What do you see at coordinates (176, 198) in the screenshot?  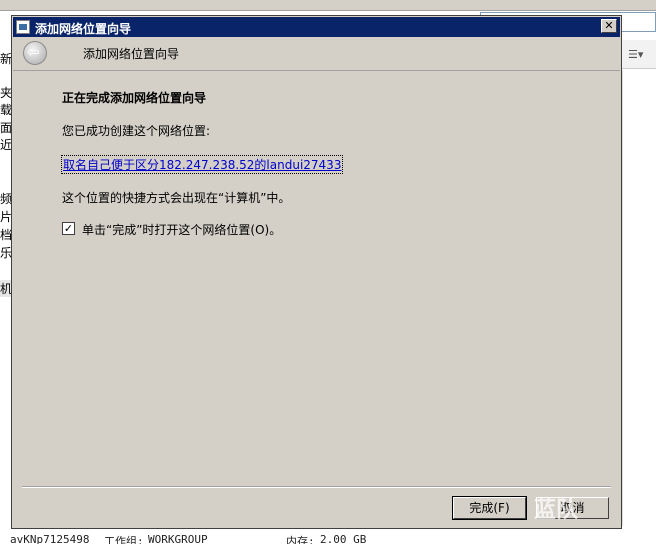 I see `shortcut-info-text: 这个位置的快捷方式会出现在“计算机”中。` at bounding box center [176, 198].